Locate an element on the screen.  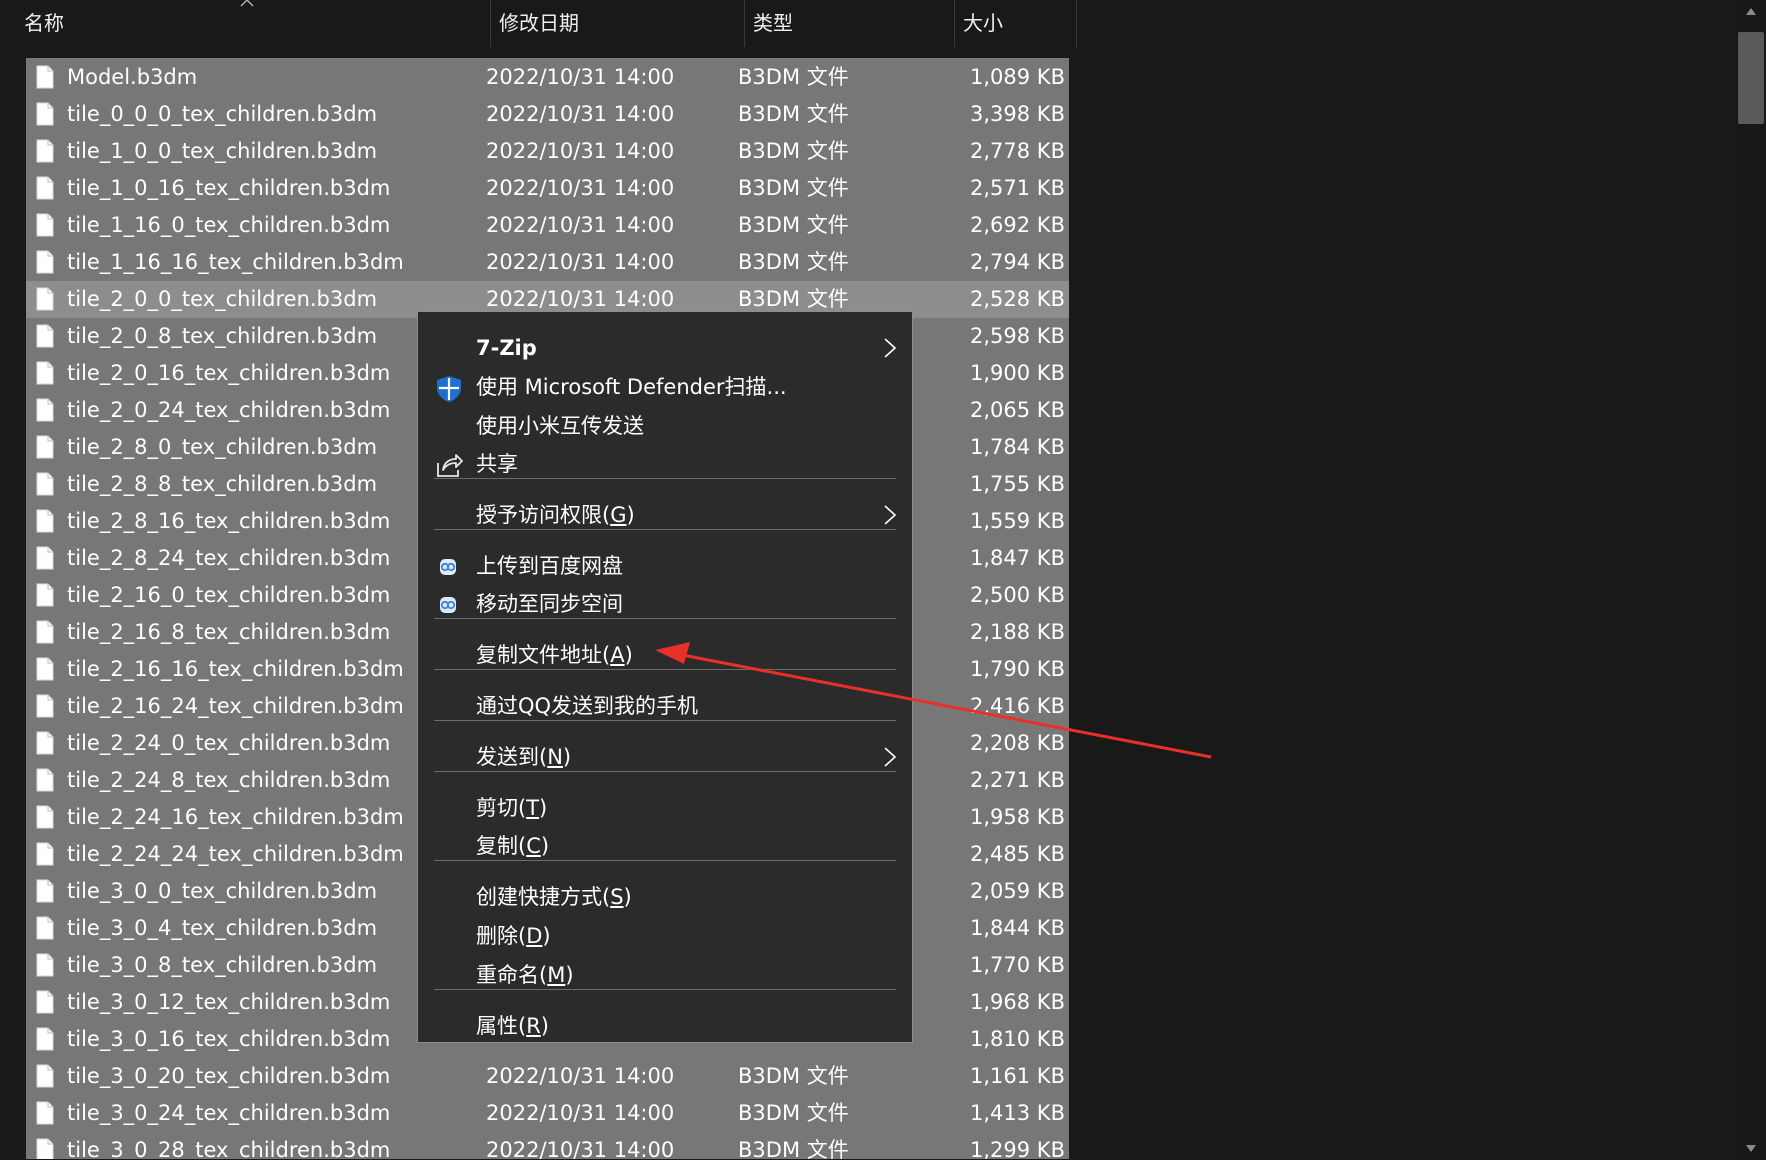
menu-item-baidu-upload: 上传到百度网盘 is located at coordinates (665, 566).